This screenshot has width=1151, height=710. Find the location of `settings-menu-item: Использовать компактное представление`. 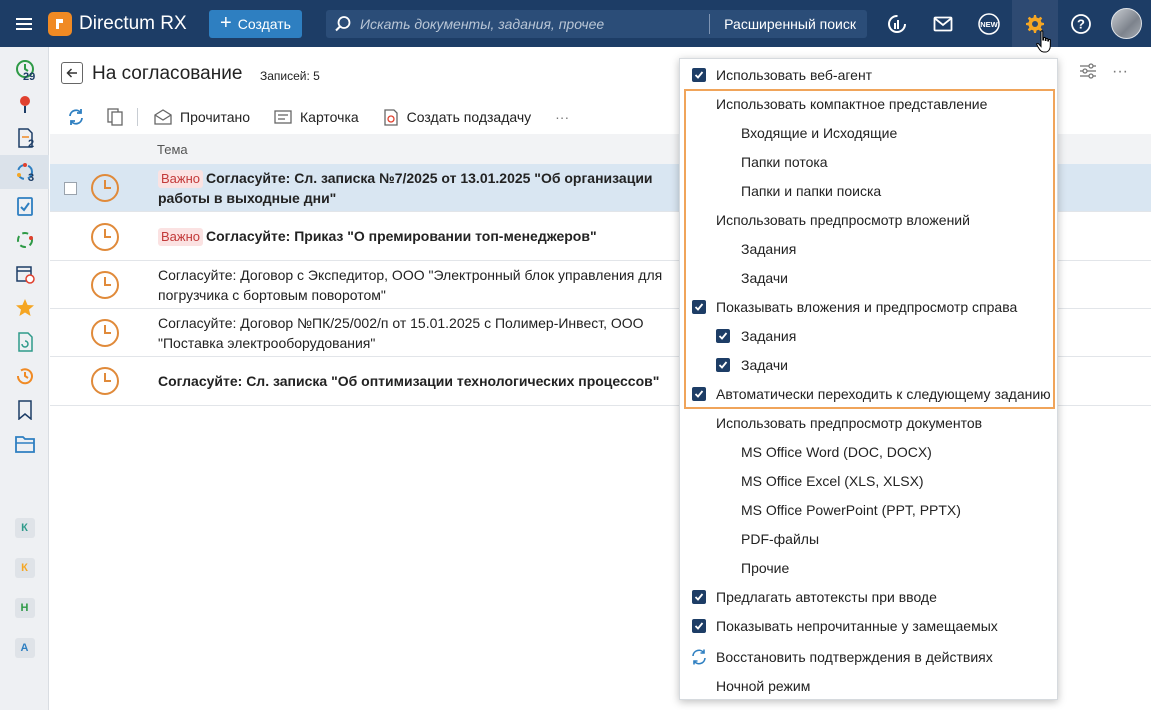

settings-menu-item: Использовать компактное представление is located at coordinates (869, 103).